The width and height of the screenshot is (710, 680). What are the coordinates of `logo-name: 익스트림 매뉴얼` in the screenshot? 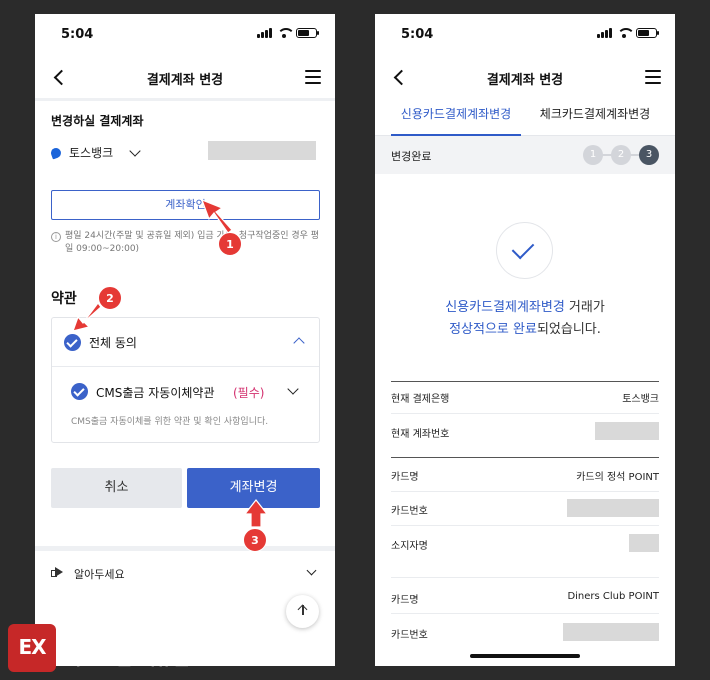 It's located at (126, 658).